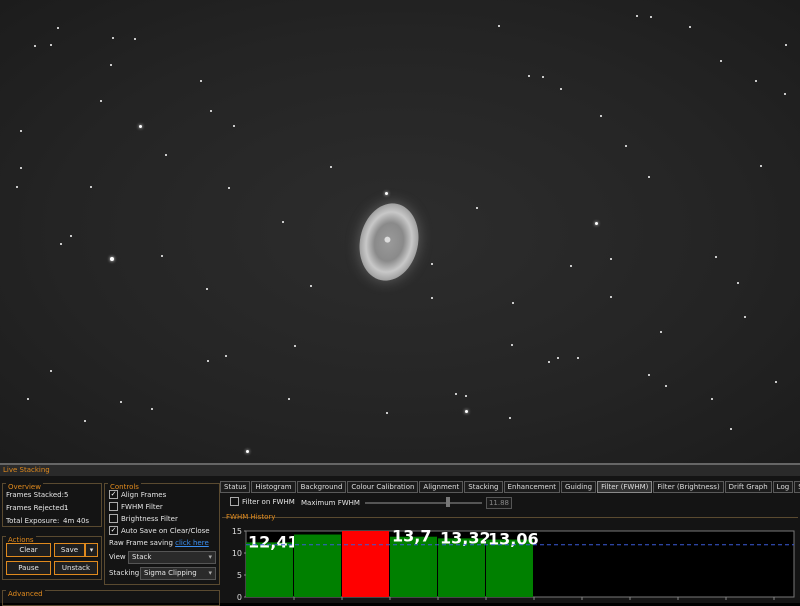 The width and height of the screenshot is (800, 606). Describe the element at coordinates (499, 503) in the screenshot. I see `maximum-fwhm-value: 11.88` at that location.